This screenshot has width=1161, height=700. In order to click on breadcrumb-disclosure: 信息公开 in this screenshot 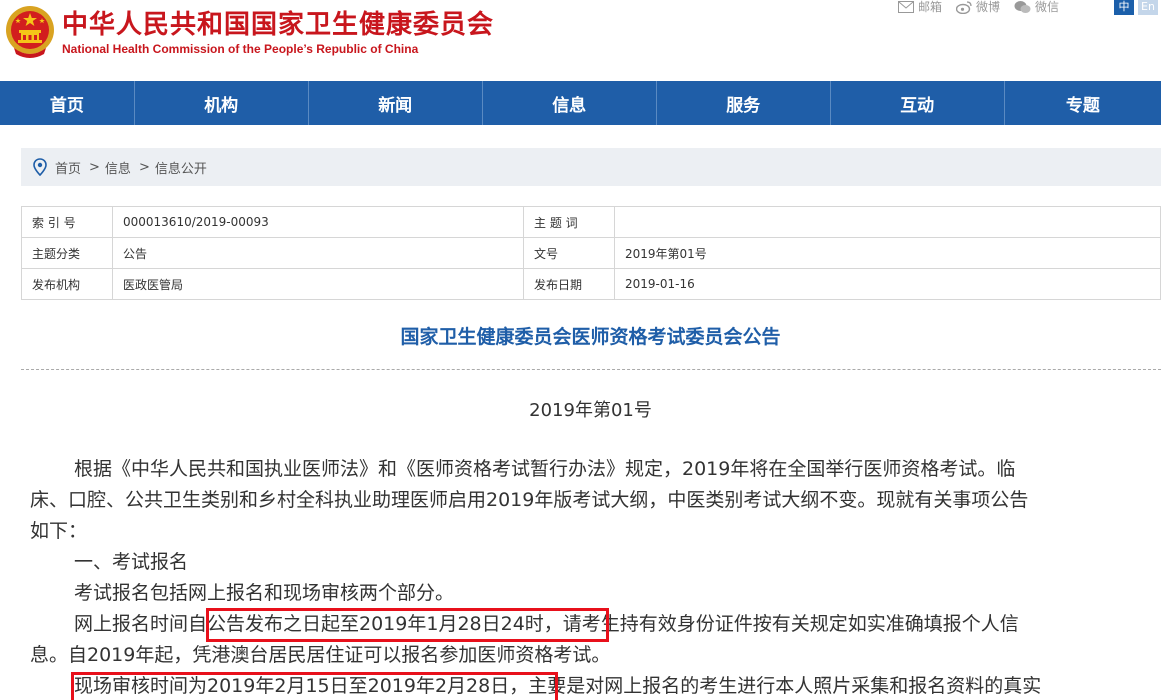, I will do `click(181, 167)`.